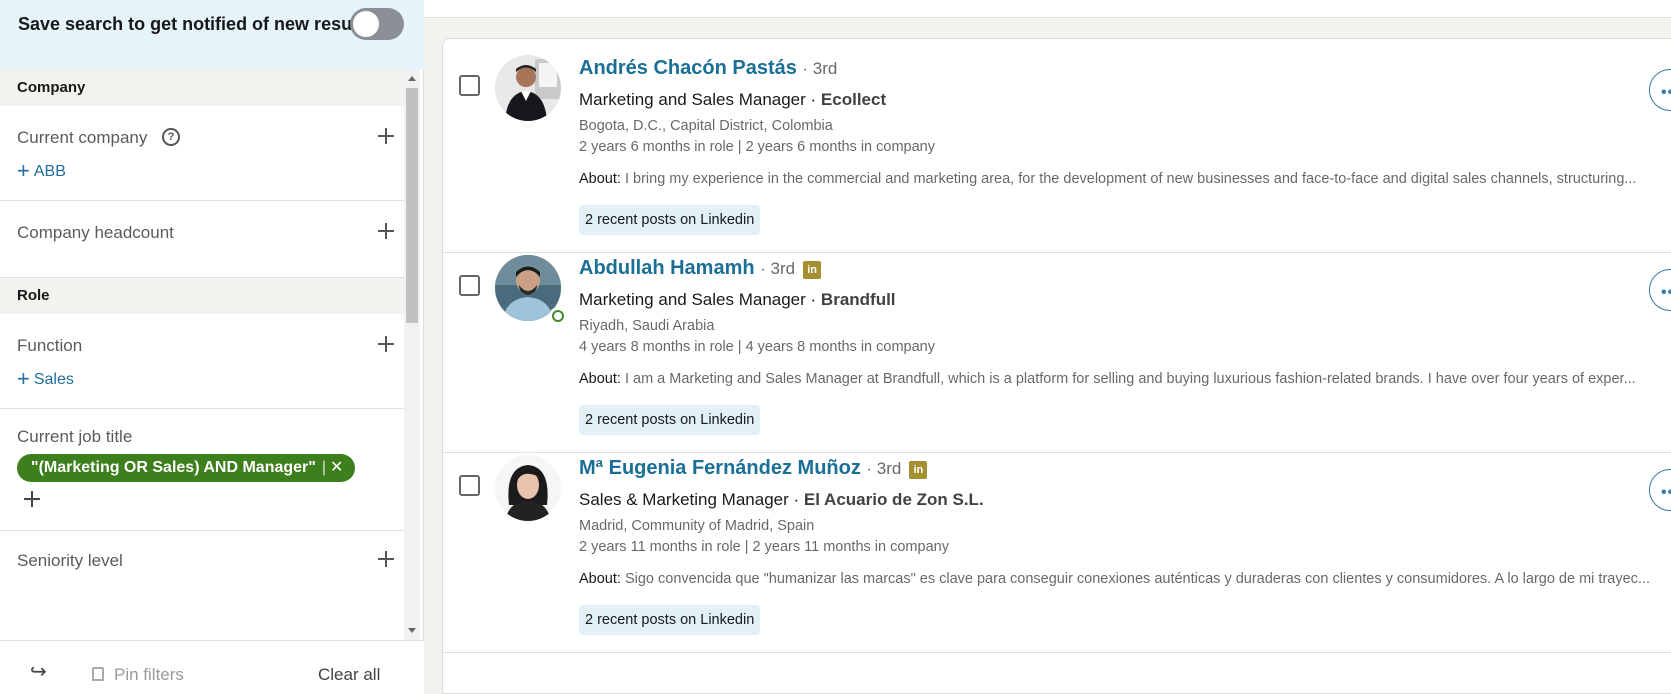 This screenshot has width=1671, height=694. What do you see at coordinates (706, 126) in the screenshot?
I see `result-location: Bogota, D.C., Capital District, Colombia` at bounding box center [706, 126].